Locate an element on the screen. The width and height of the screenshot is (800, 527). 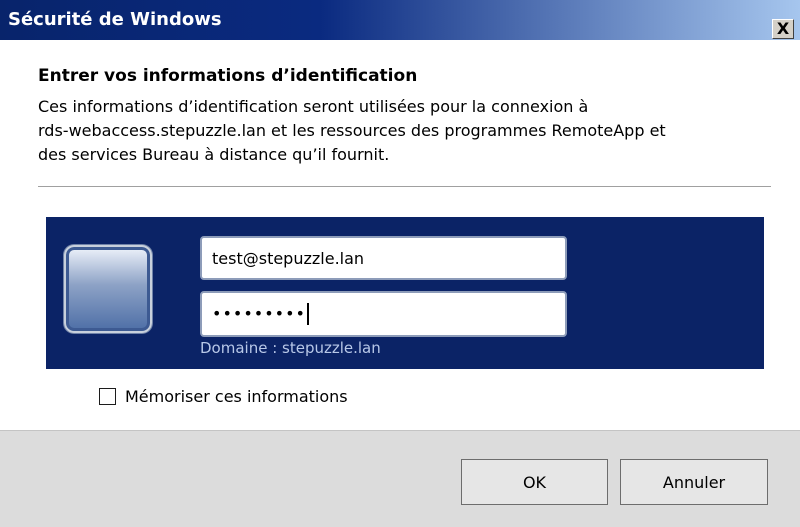
remember-credentials: Mémoriser ces informations is located at coordinates (223, 396).